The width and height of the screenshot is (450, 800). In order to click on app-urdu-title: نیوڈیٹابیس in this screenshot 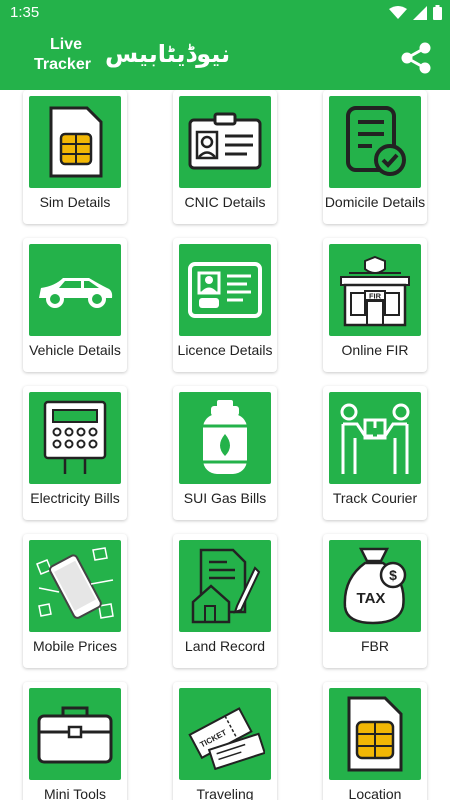, I will do `click(168, 54)`.